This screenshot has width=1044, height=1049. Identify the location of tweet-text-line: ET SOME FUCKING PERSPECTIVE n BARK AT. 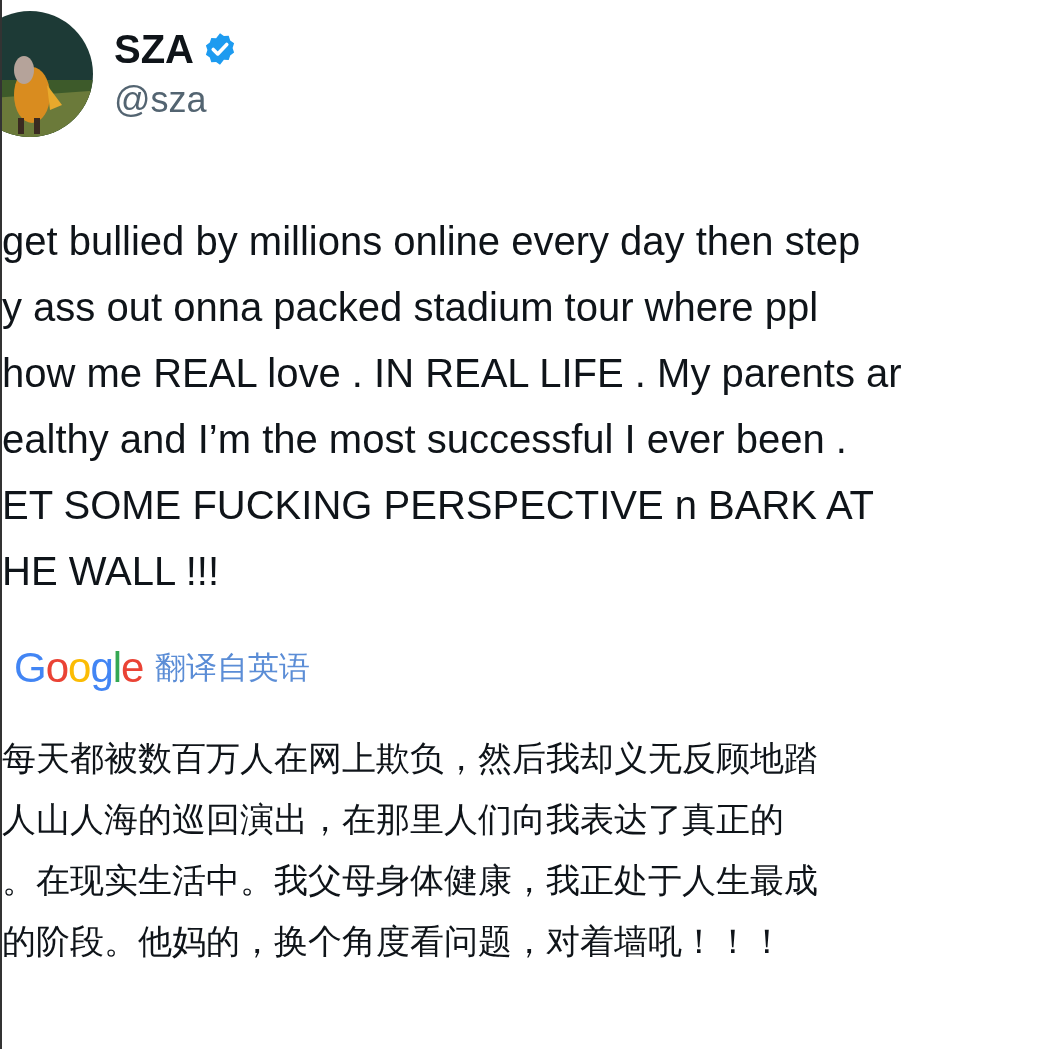
(438, 505).